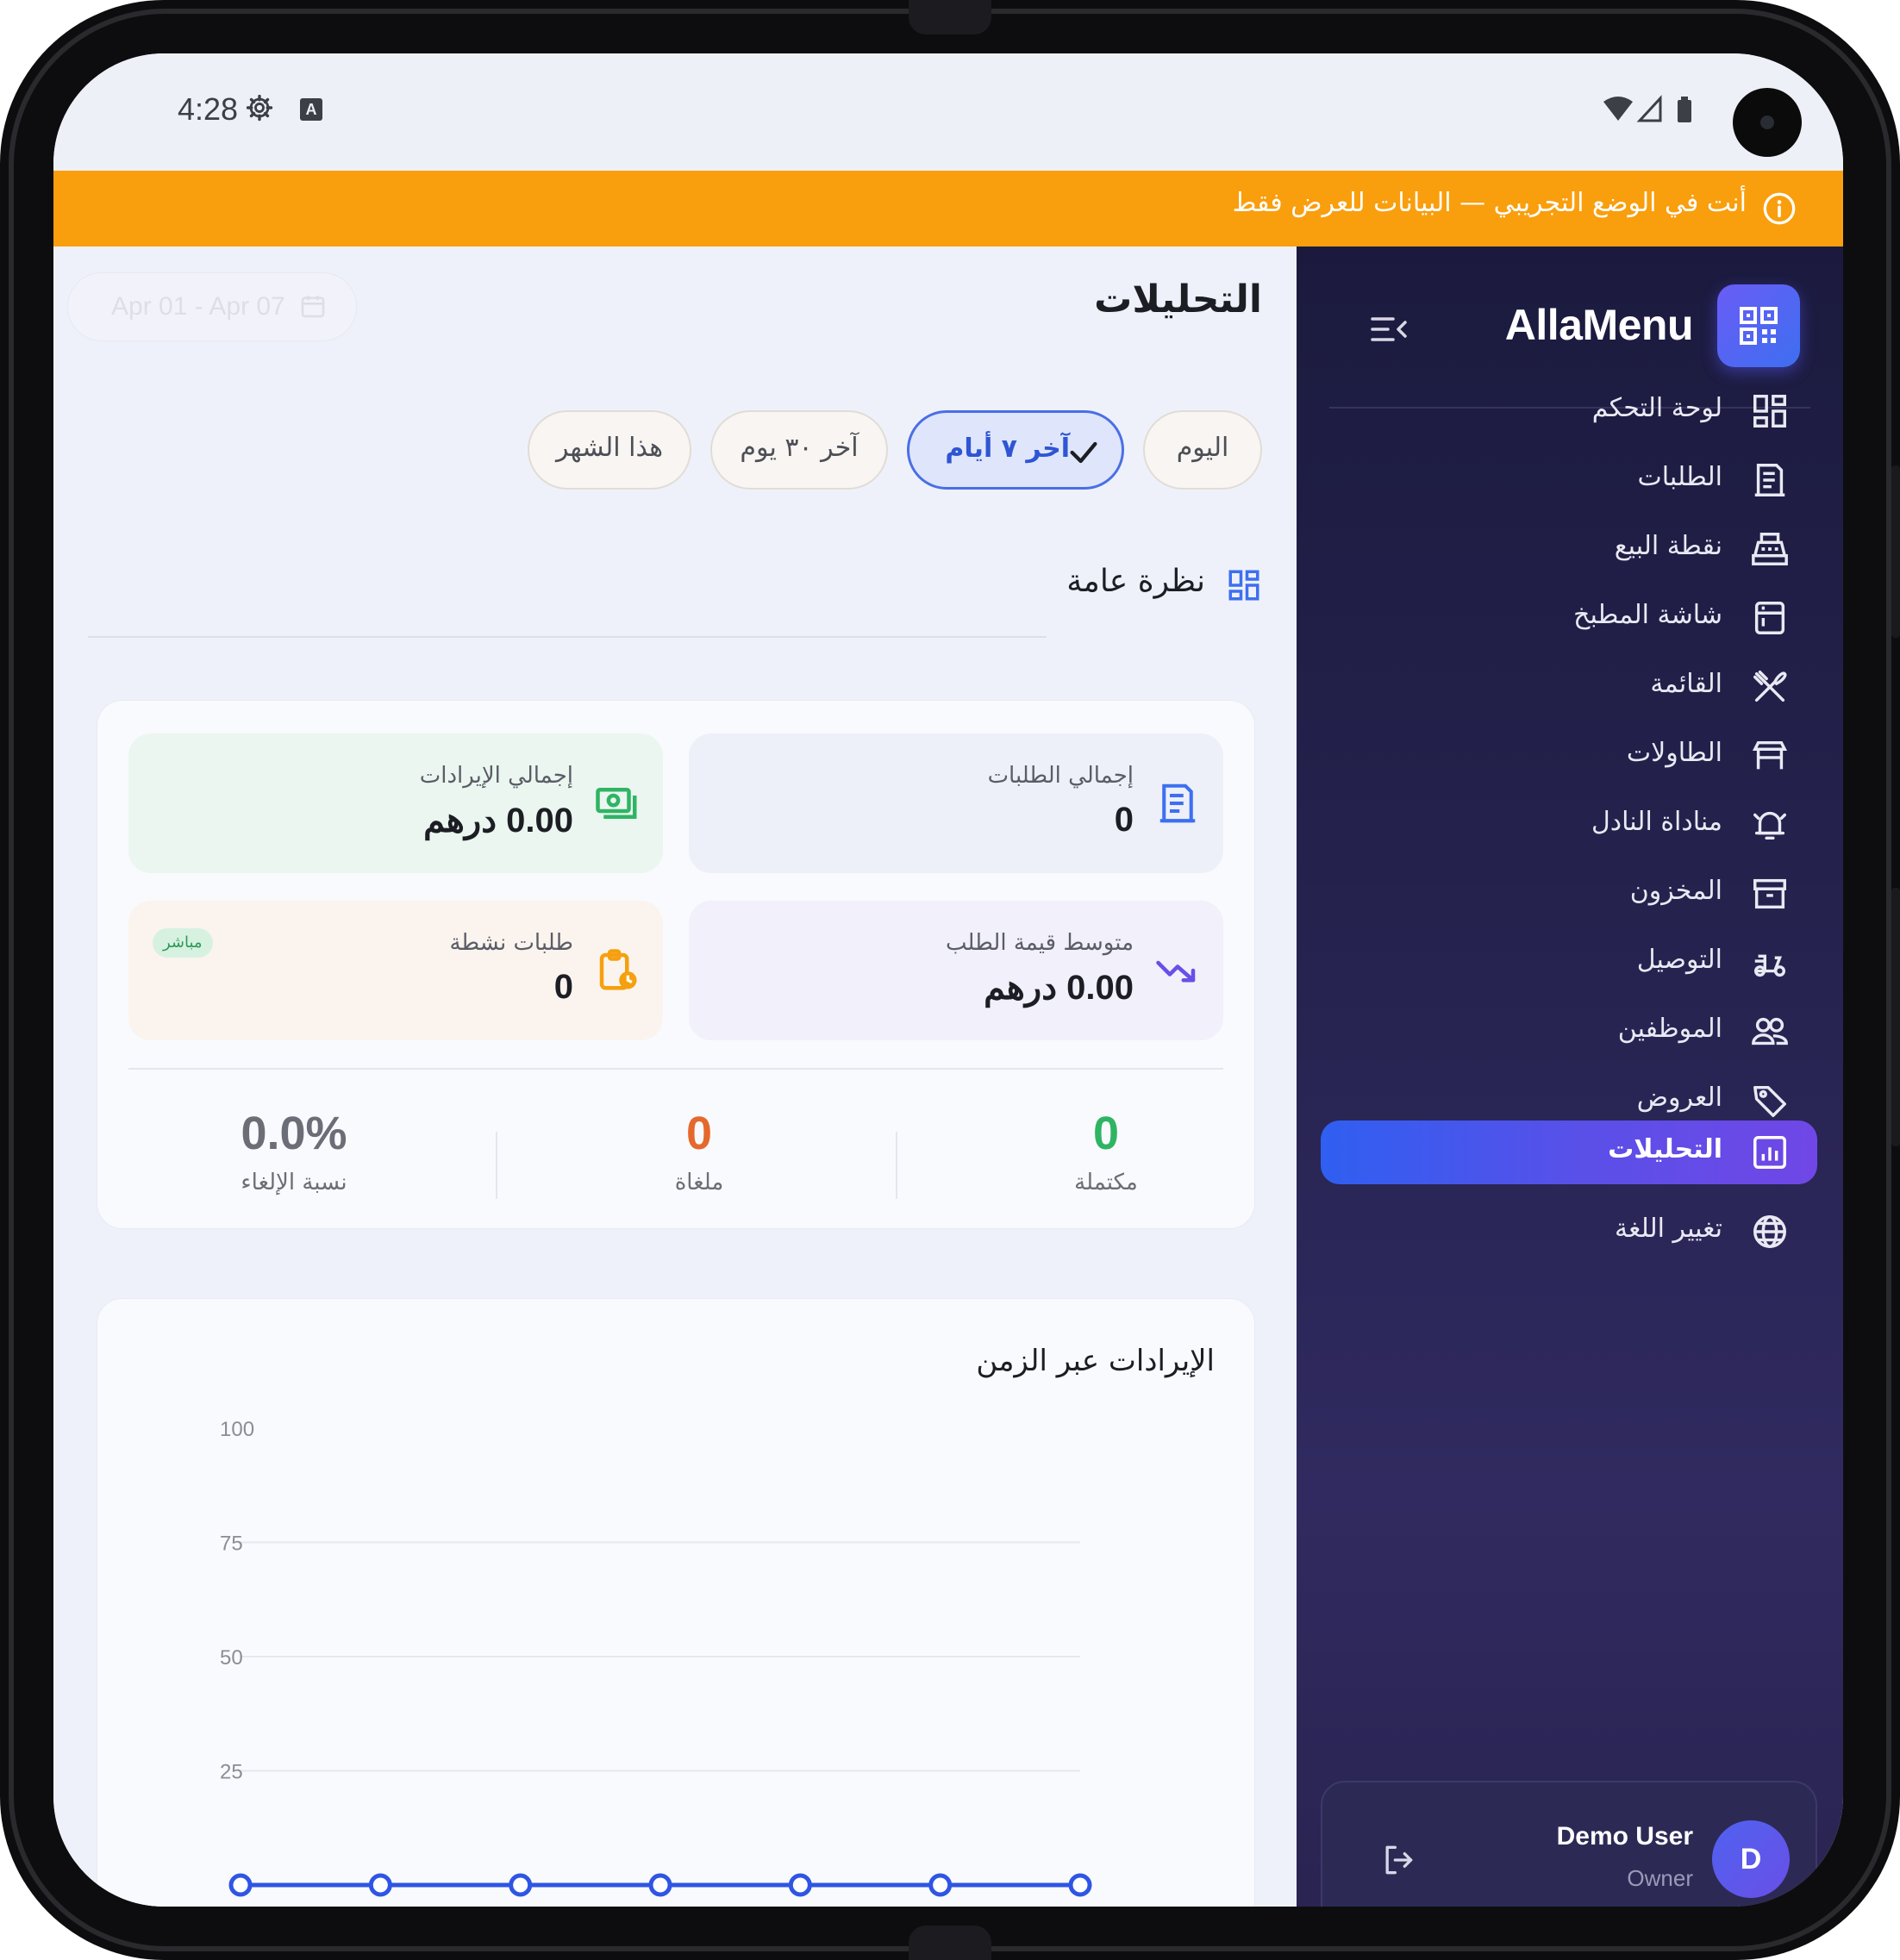 Image resolution: width=1900 pixels, height=1960 pixels. Describe the element at coordinates (208, 109) in the screenshot. I see `status-time: 4:28` at that location.